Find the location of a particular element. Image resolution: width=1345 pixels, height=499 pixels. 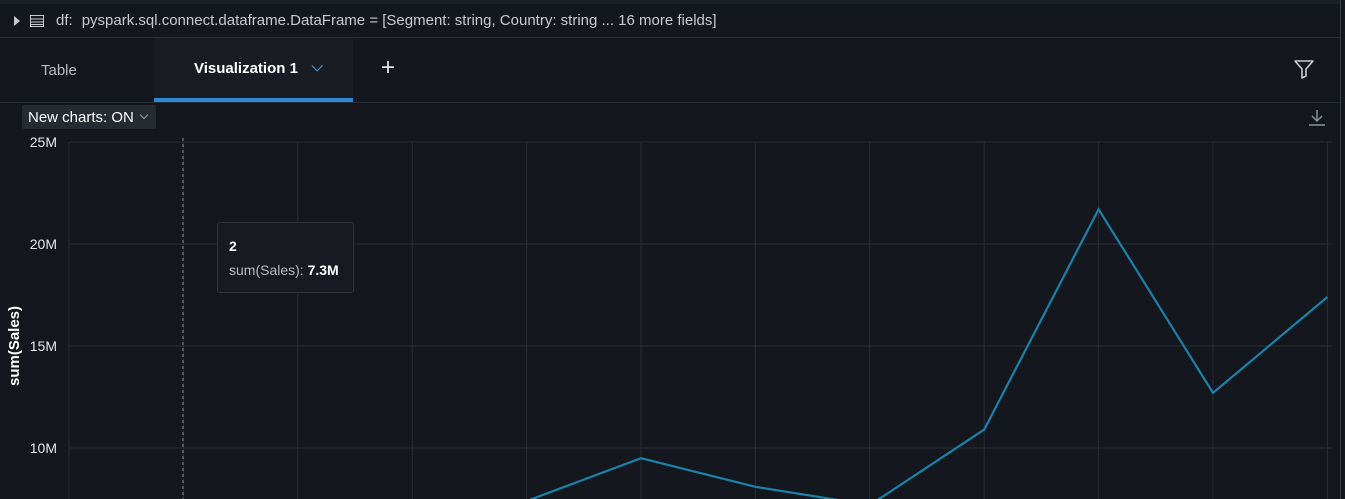

y-tick-label: 10M is located at coordinates (43, 448).